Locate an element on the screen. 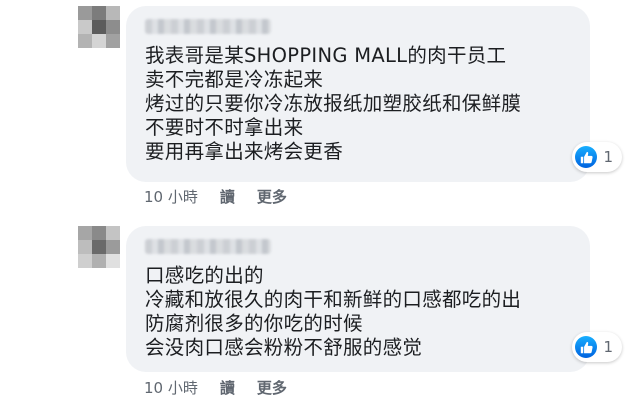  comment-text-line: 卖不完都是冷冻起来 is located at coordinates (234, 79).